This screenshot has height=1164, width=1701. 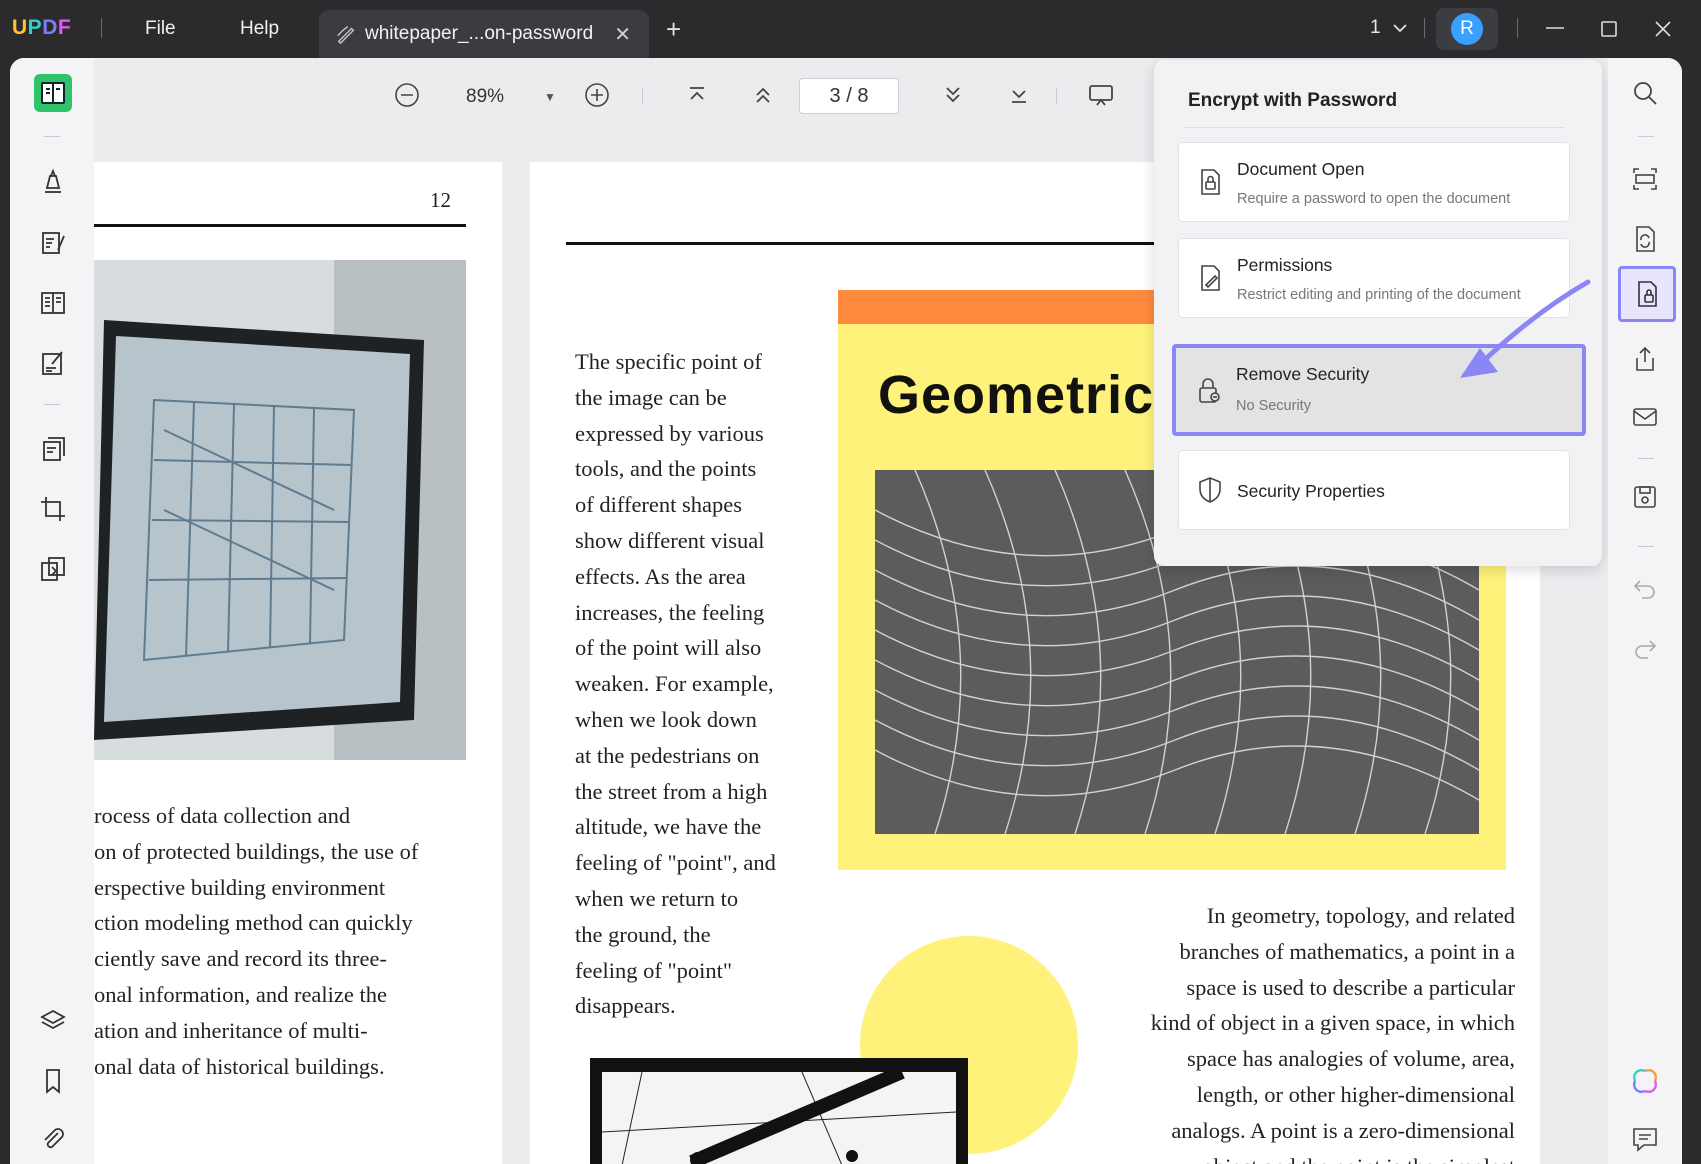 What do you see at coordinates (256, 851) in the screenshot?
I see `text-line: on of protected buildings, the use of` at bounding box center [256, 851].